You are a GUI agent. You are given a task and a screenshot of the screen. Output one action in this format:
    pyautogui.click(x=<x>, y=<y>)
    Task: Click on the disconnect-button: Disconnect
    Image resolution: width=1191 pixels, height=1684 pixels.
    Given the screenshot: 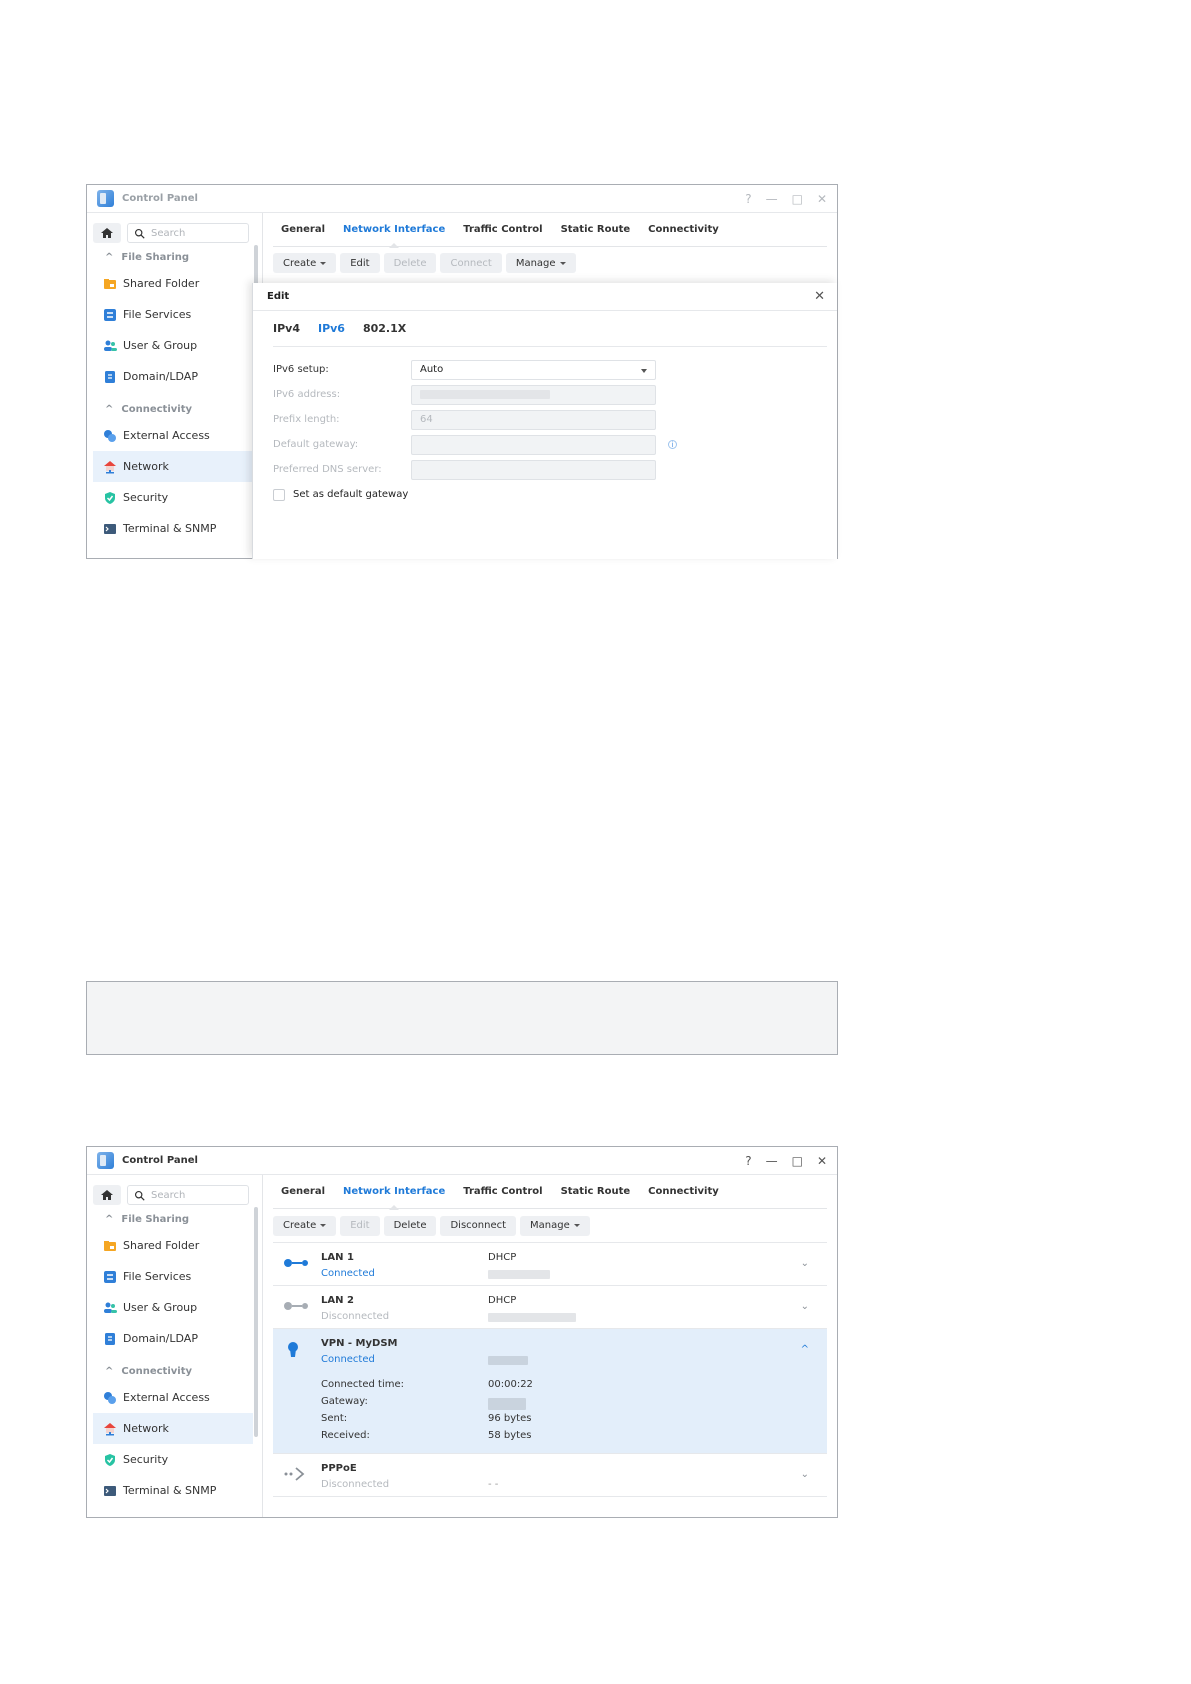 What is the action you would take?
    pyautogui.click(x=478, y=1225)
    